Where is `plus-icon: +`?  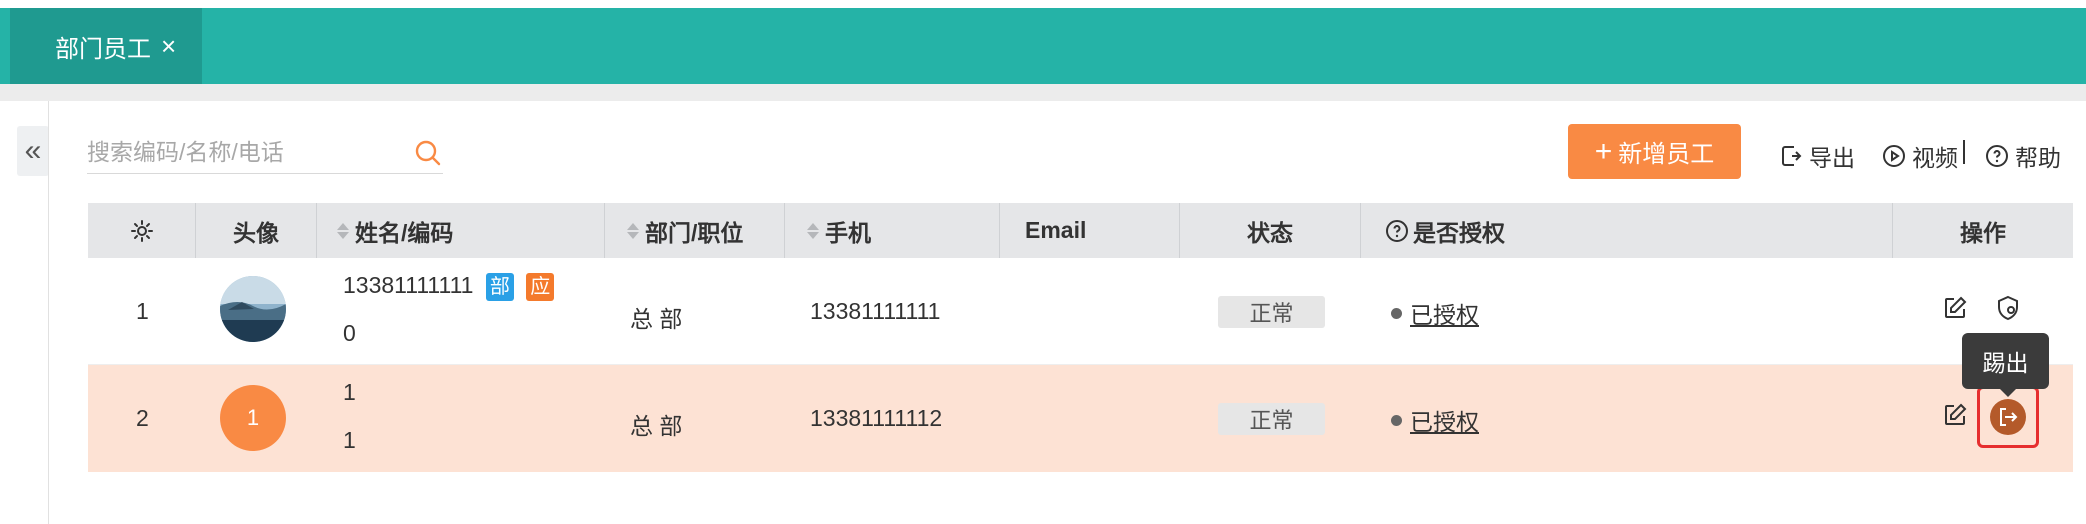
plus-icon: + is located at coordinates (1603, 151).